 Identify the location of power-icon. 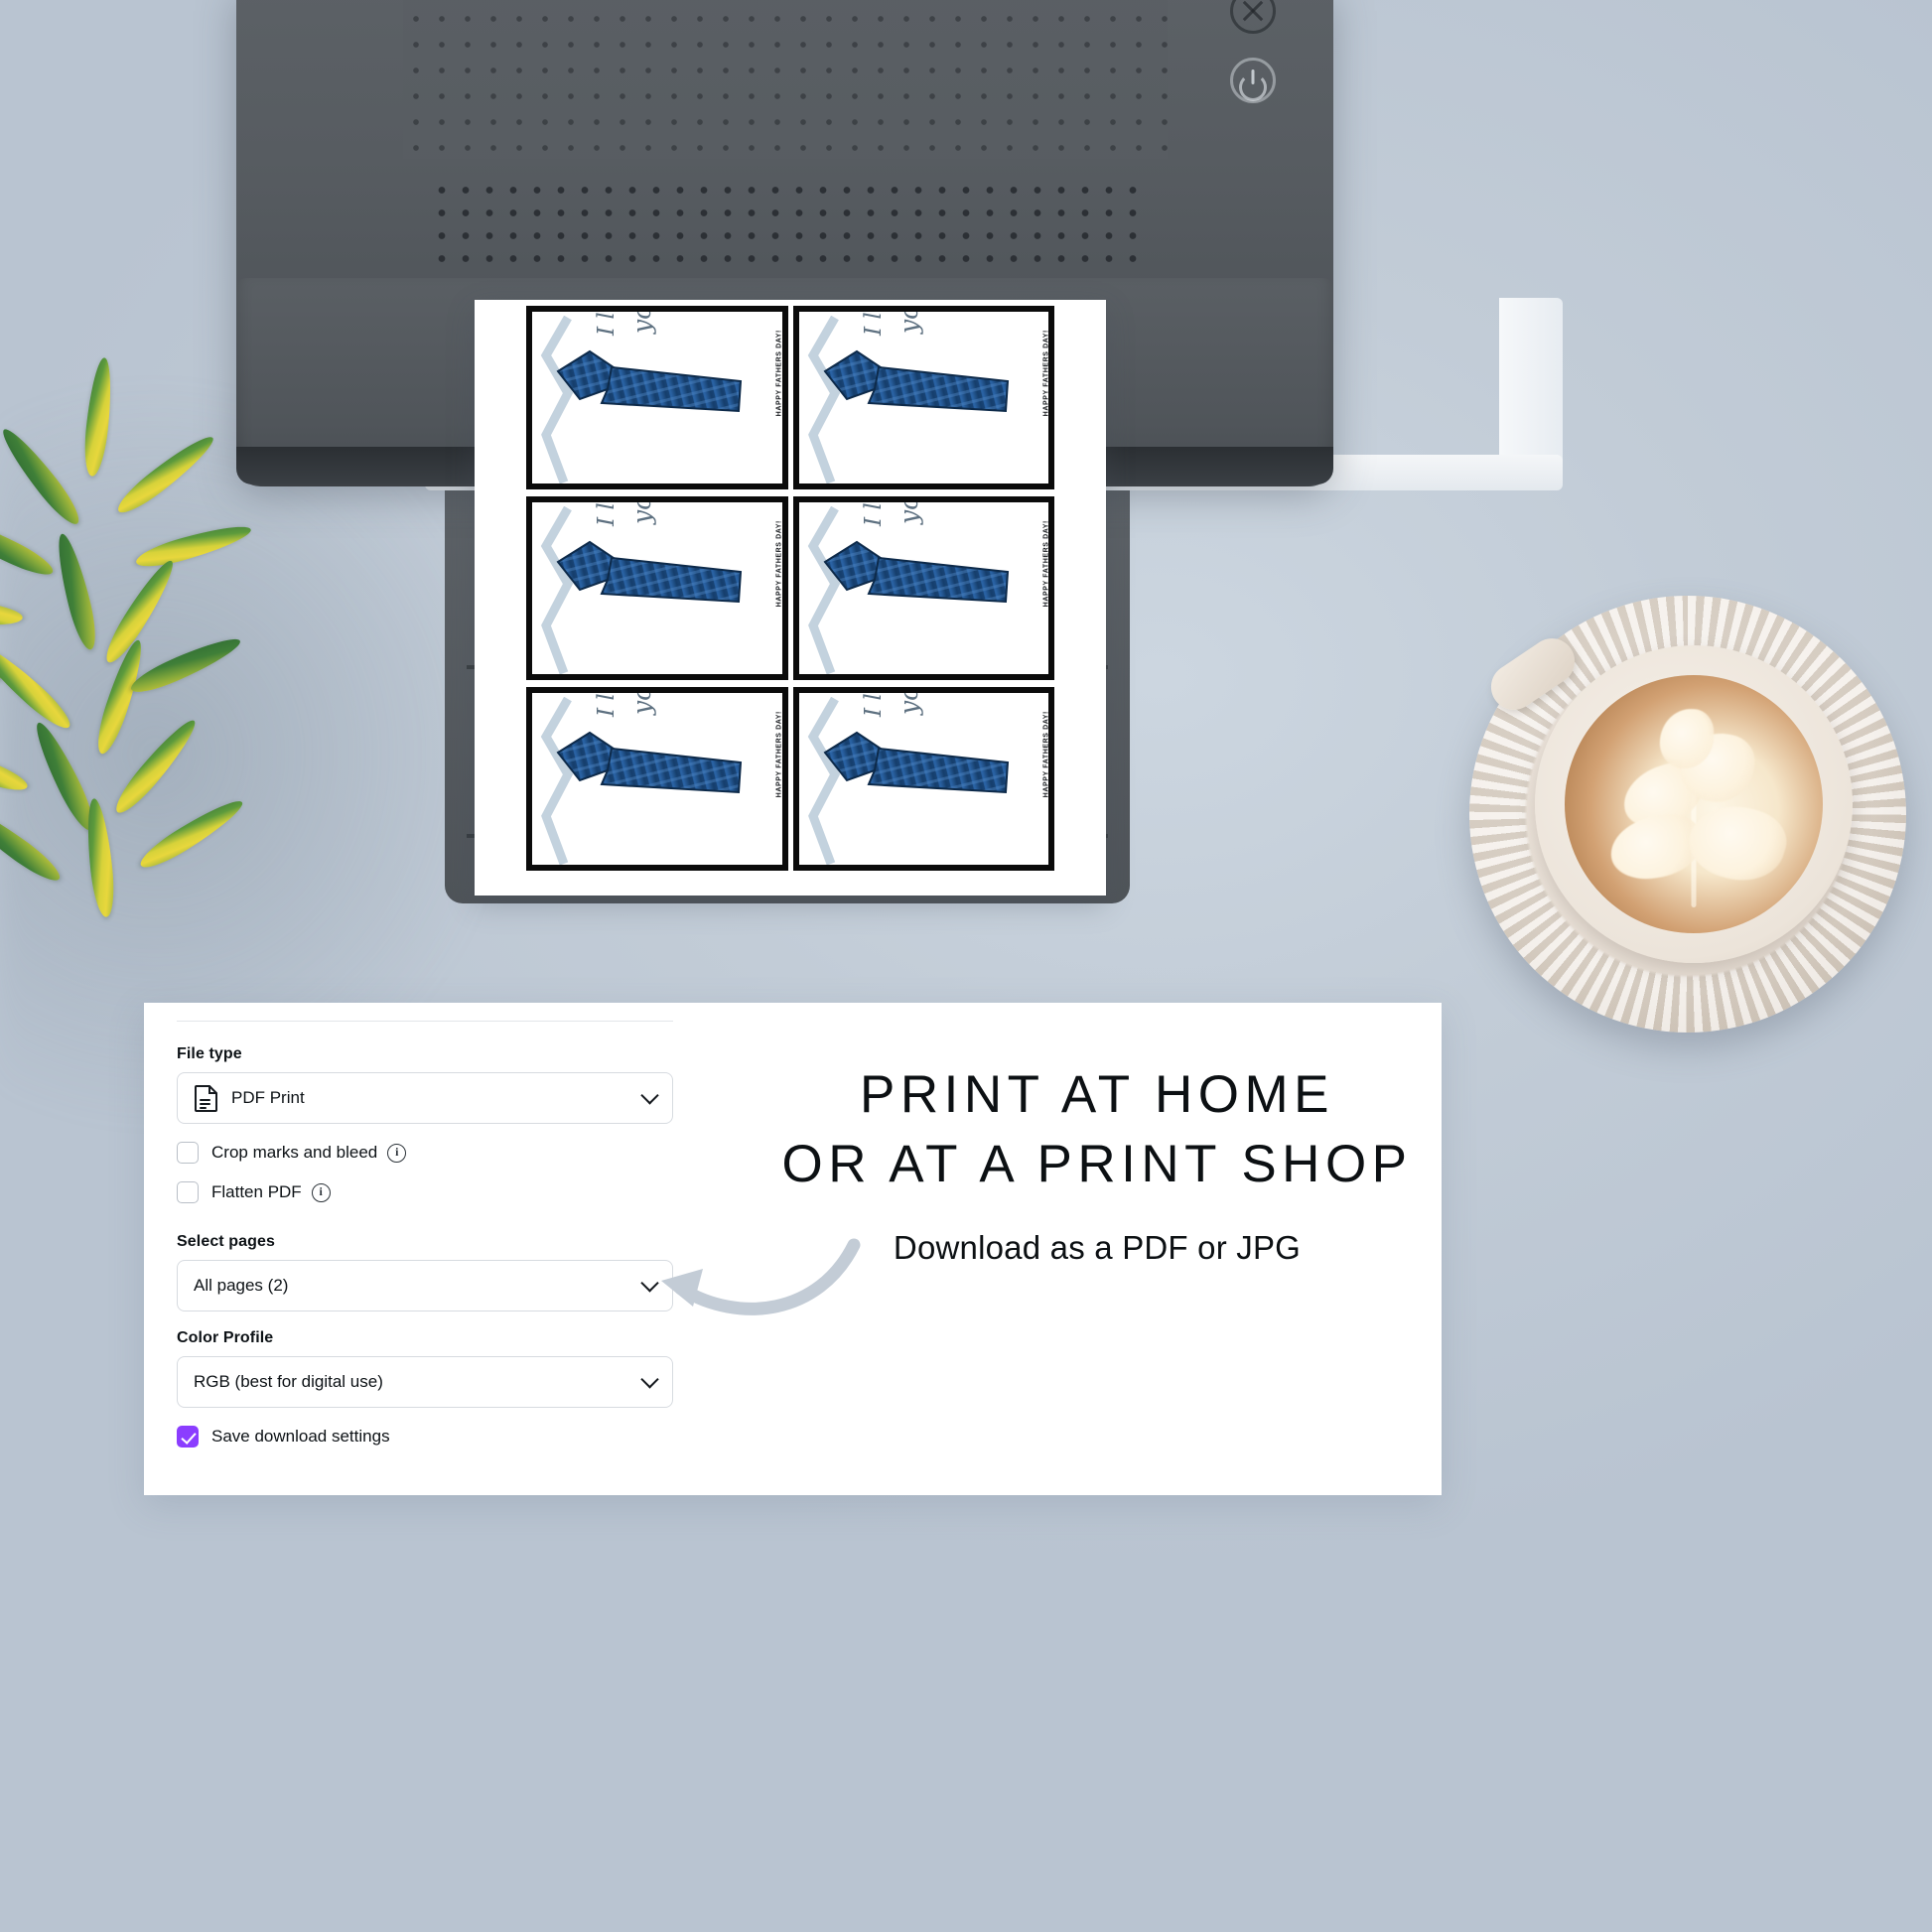
(1253, 81).